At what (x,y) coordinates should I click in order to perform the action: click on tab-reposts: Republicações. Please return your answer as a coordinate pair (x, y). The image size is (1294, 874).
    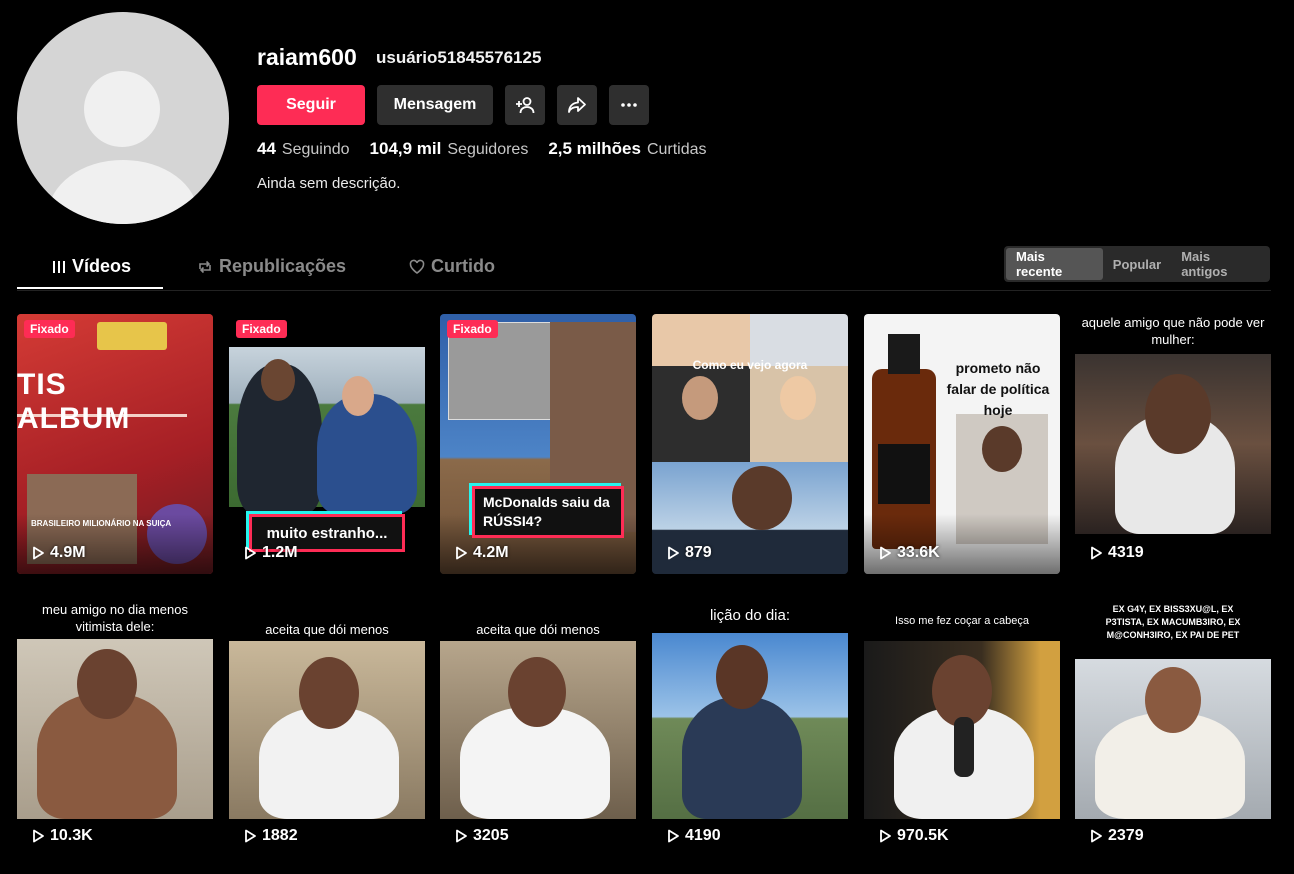
    Looking at the image, I should click on (271, 266).